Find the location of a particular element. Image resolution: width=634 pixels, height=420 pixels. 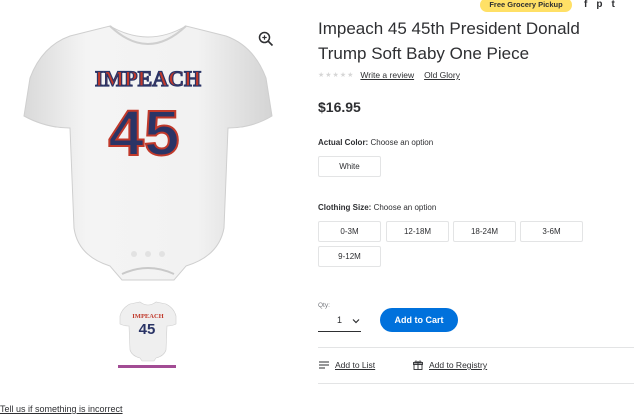

size-label: Clothing Size: is located at coordinates (345, 207).